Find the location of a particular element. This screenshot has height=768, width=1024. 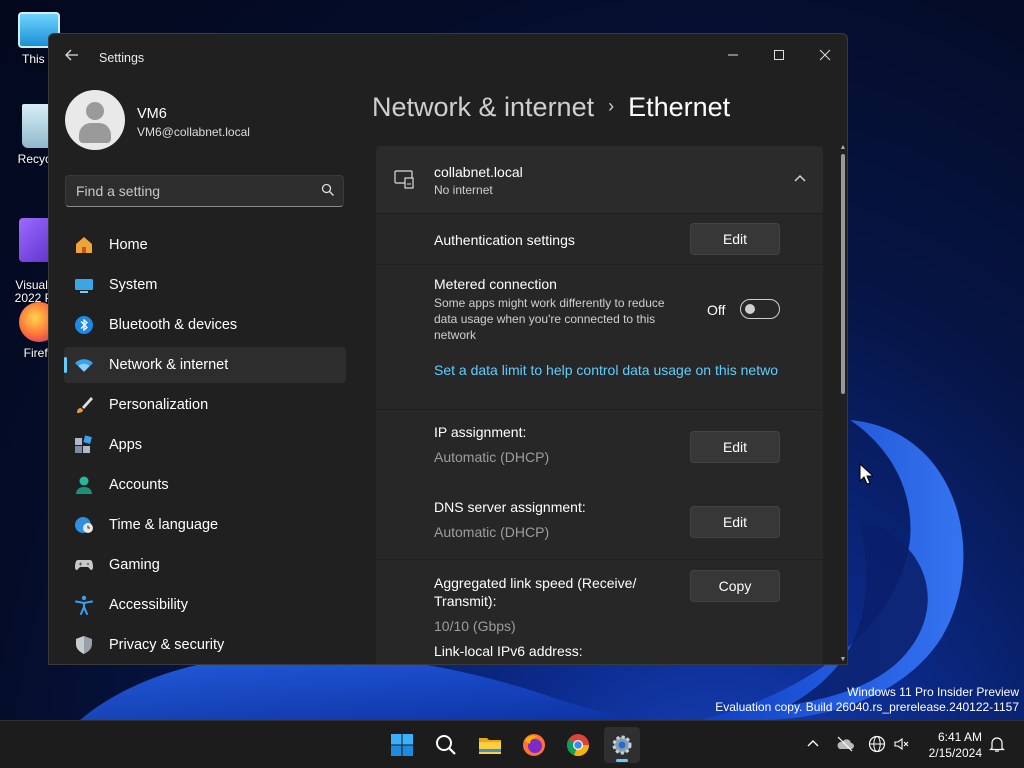

notification-bell-icon is located at coordinates (997, 744).